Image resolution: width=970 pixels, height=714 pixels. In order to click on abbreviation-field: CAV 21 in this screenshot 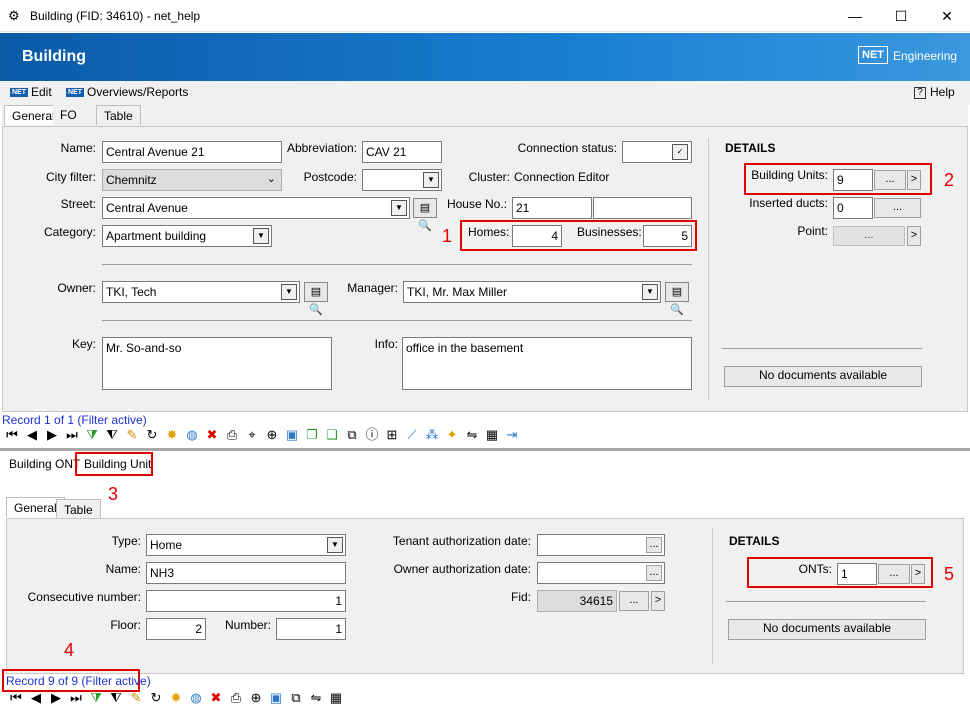, I will do `click(402, 152)`.